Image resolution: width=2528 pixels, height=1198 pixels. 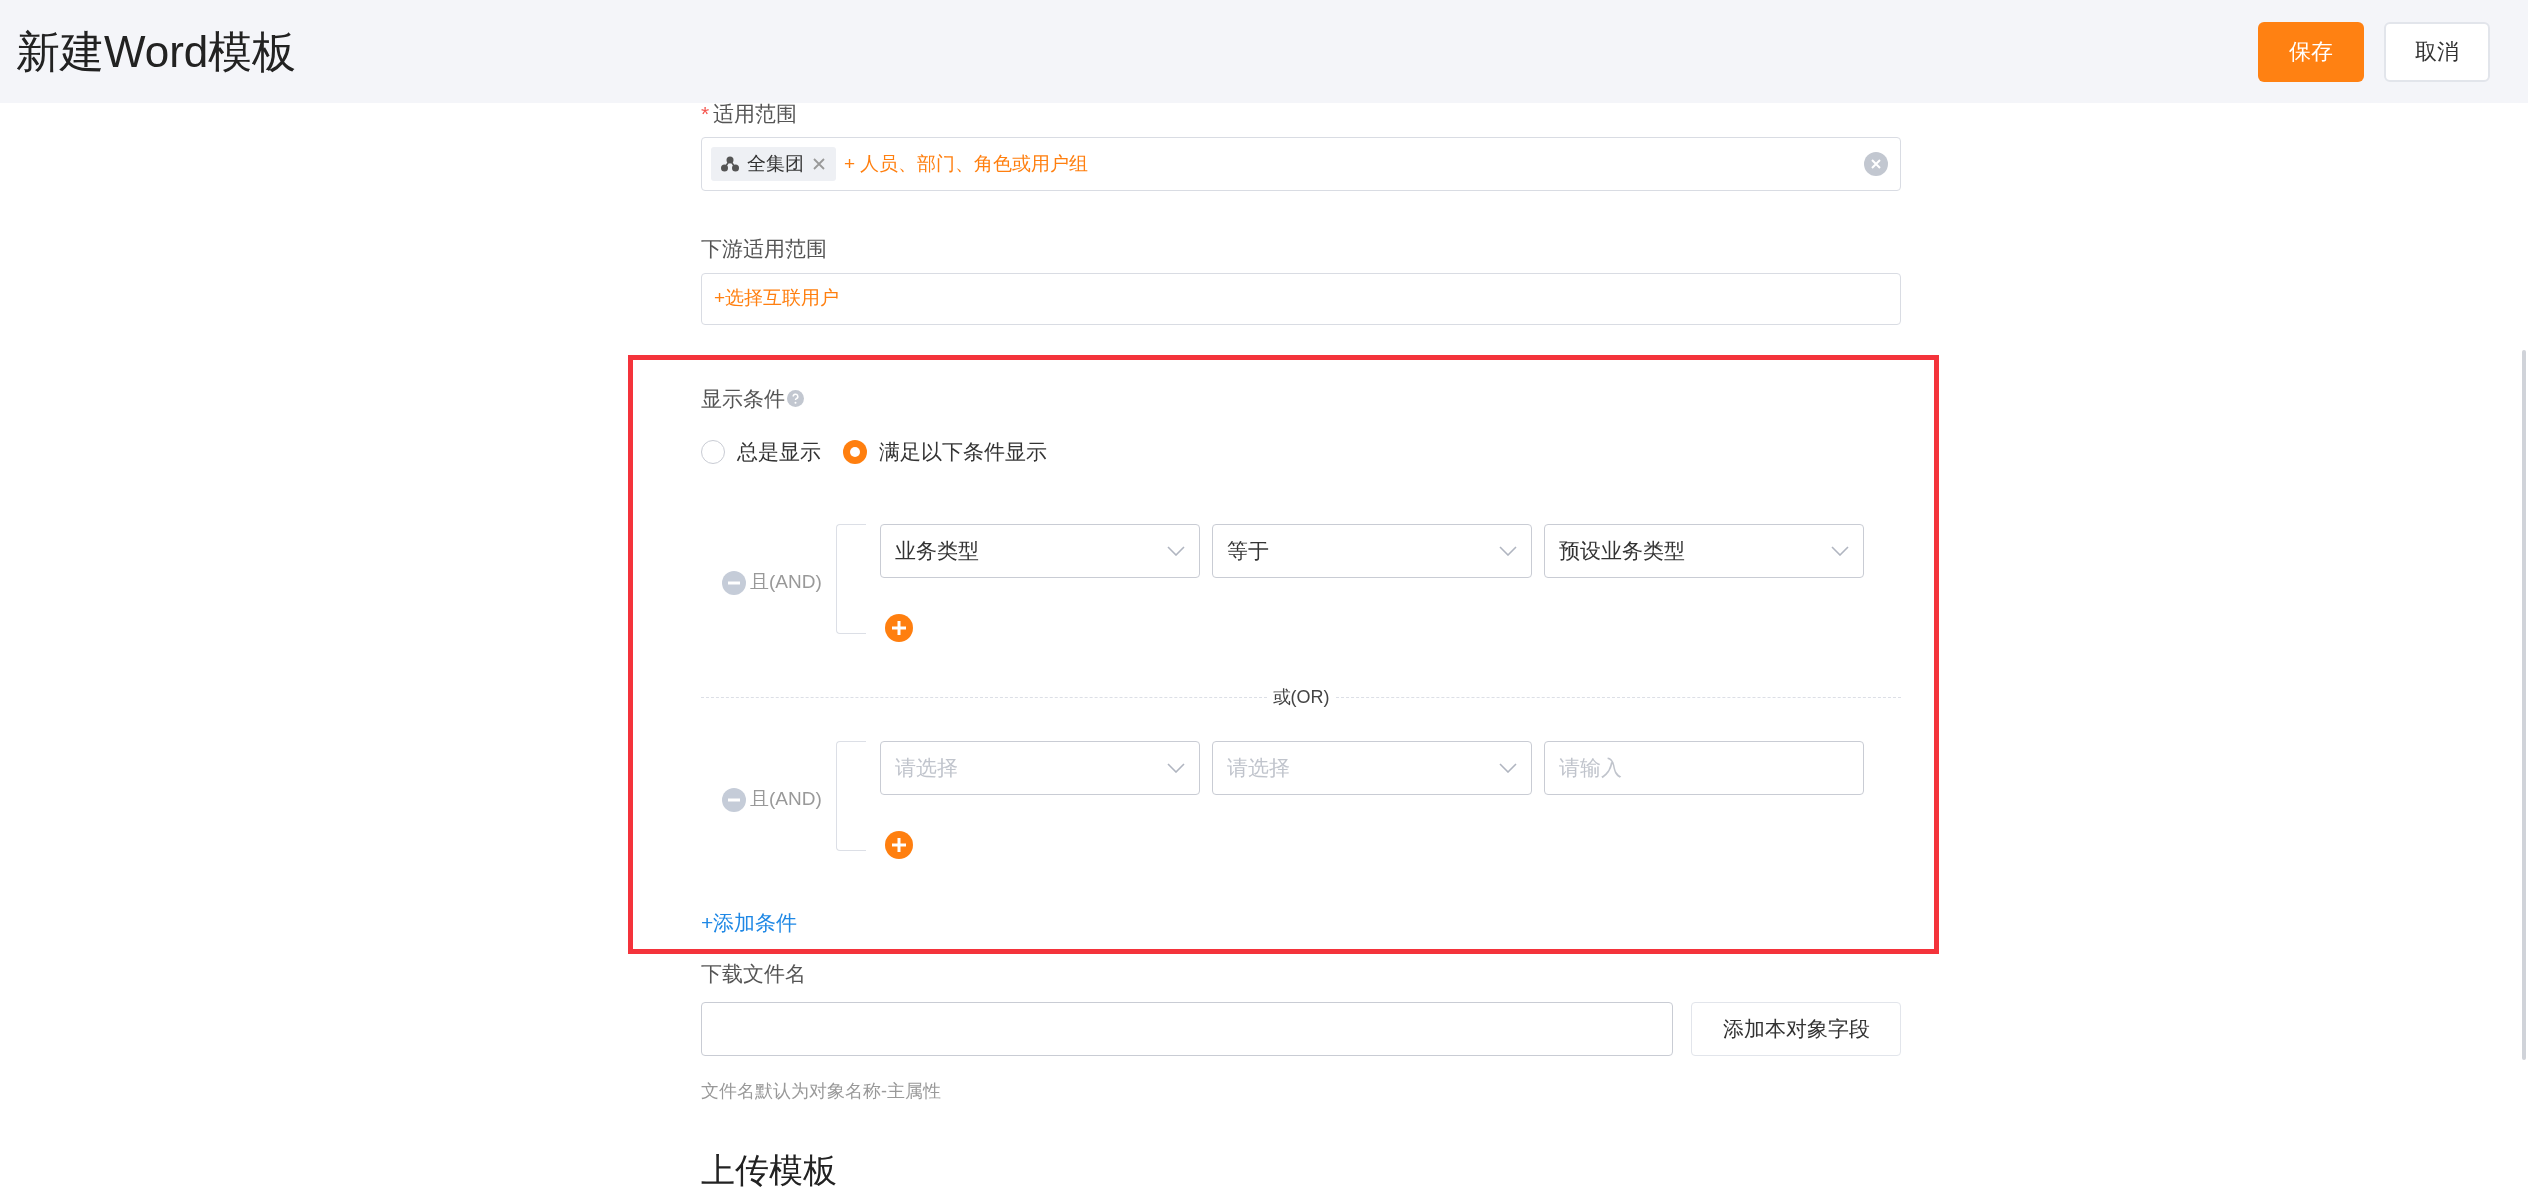 What do you see at coordinates (1876, 164) in the screenshot?
I see `clear-icon` at bounding box center [1876, 164].